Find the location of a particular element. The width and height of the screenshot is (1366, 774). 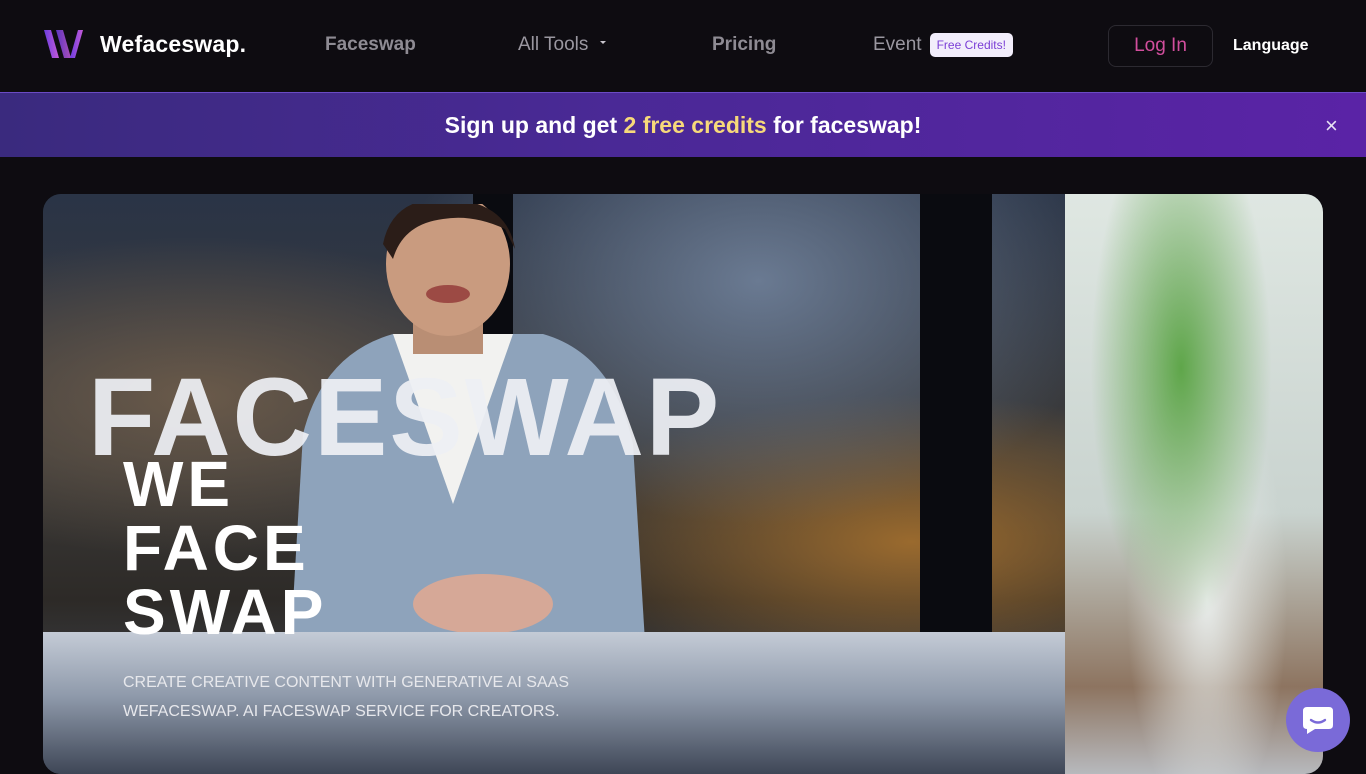

hero-title-line: WE is located at coordinates (179, 484).